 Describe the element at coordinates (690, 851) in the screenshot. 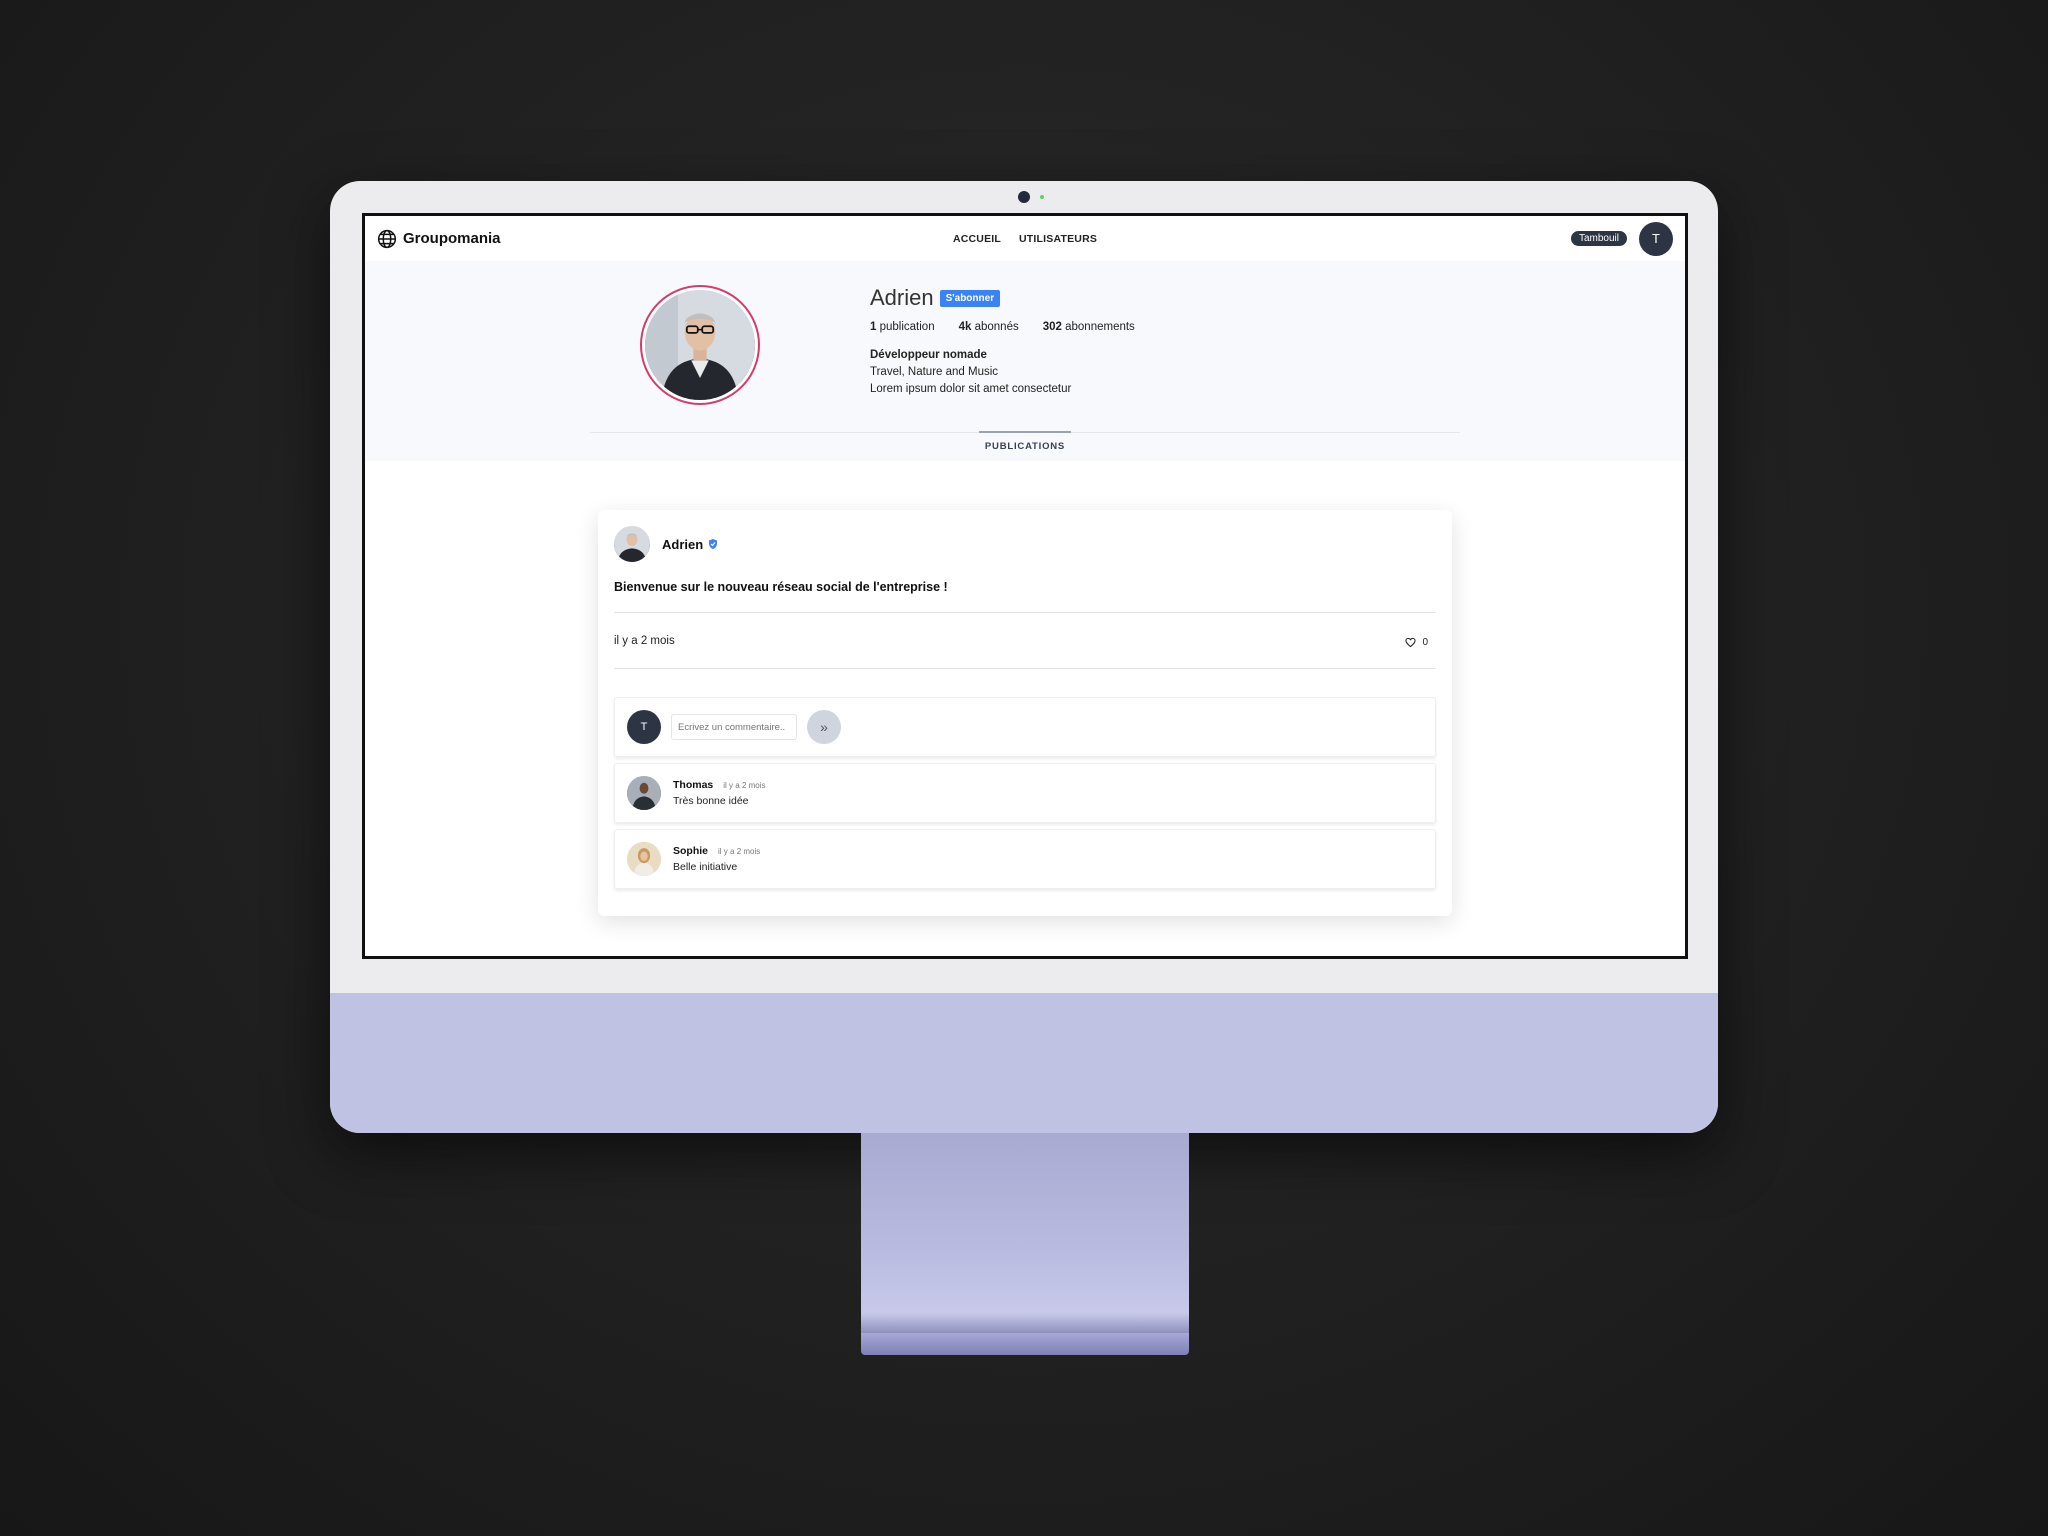

I see `comment-author: Sophie` at that location.